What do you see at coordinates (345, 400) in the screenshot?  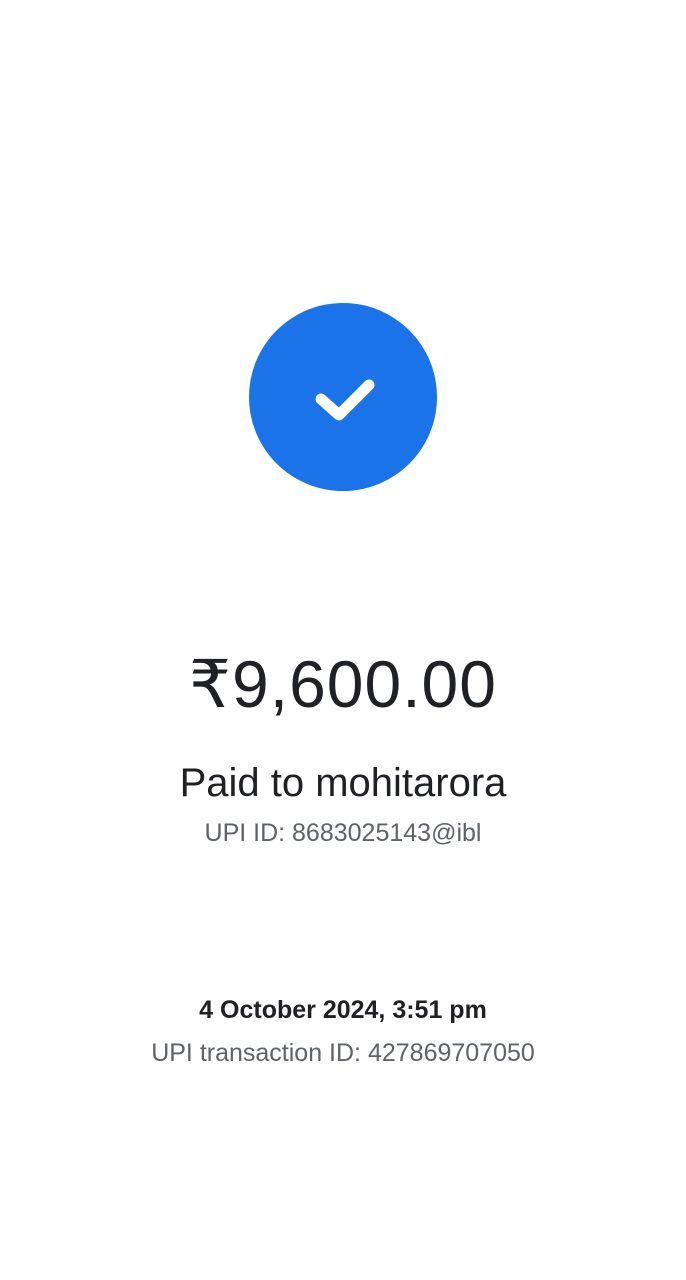 I see `check-icon` at bounding box center [345, 400].